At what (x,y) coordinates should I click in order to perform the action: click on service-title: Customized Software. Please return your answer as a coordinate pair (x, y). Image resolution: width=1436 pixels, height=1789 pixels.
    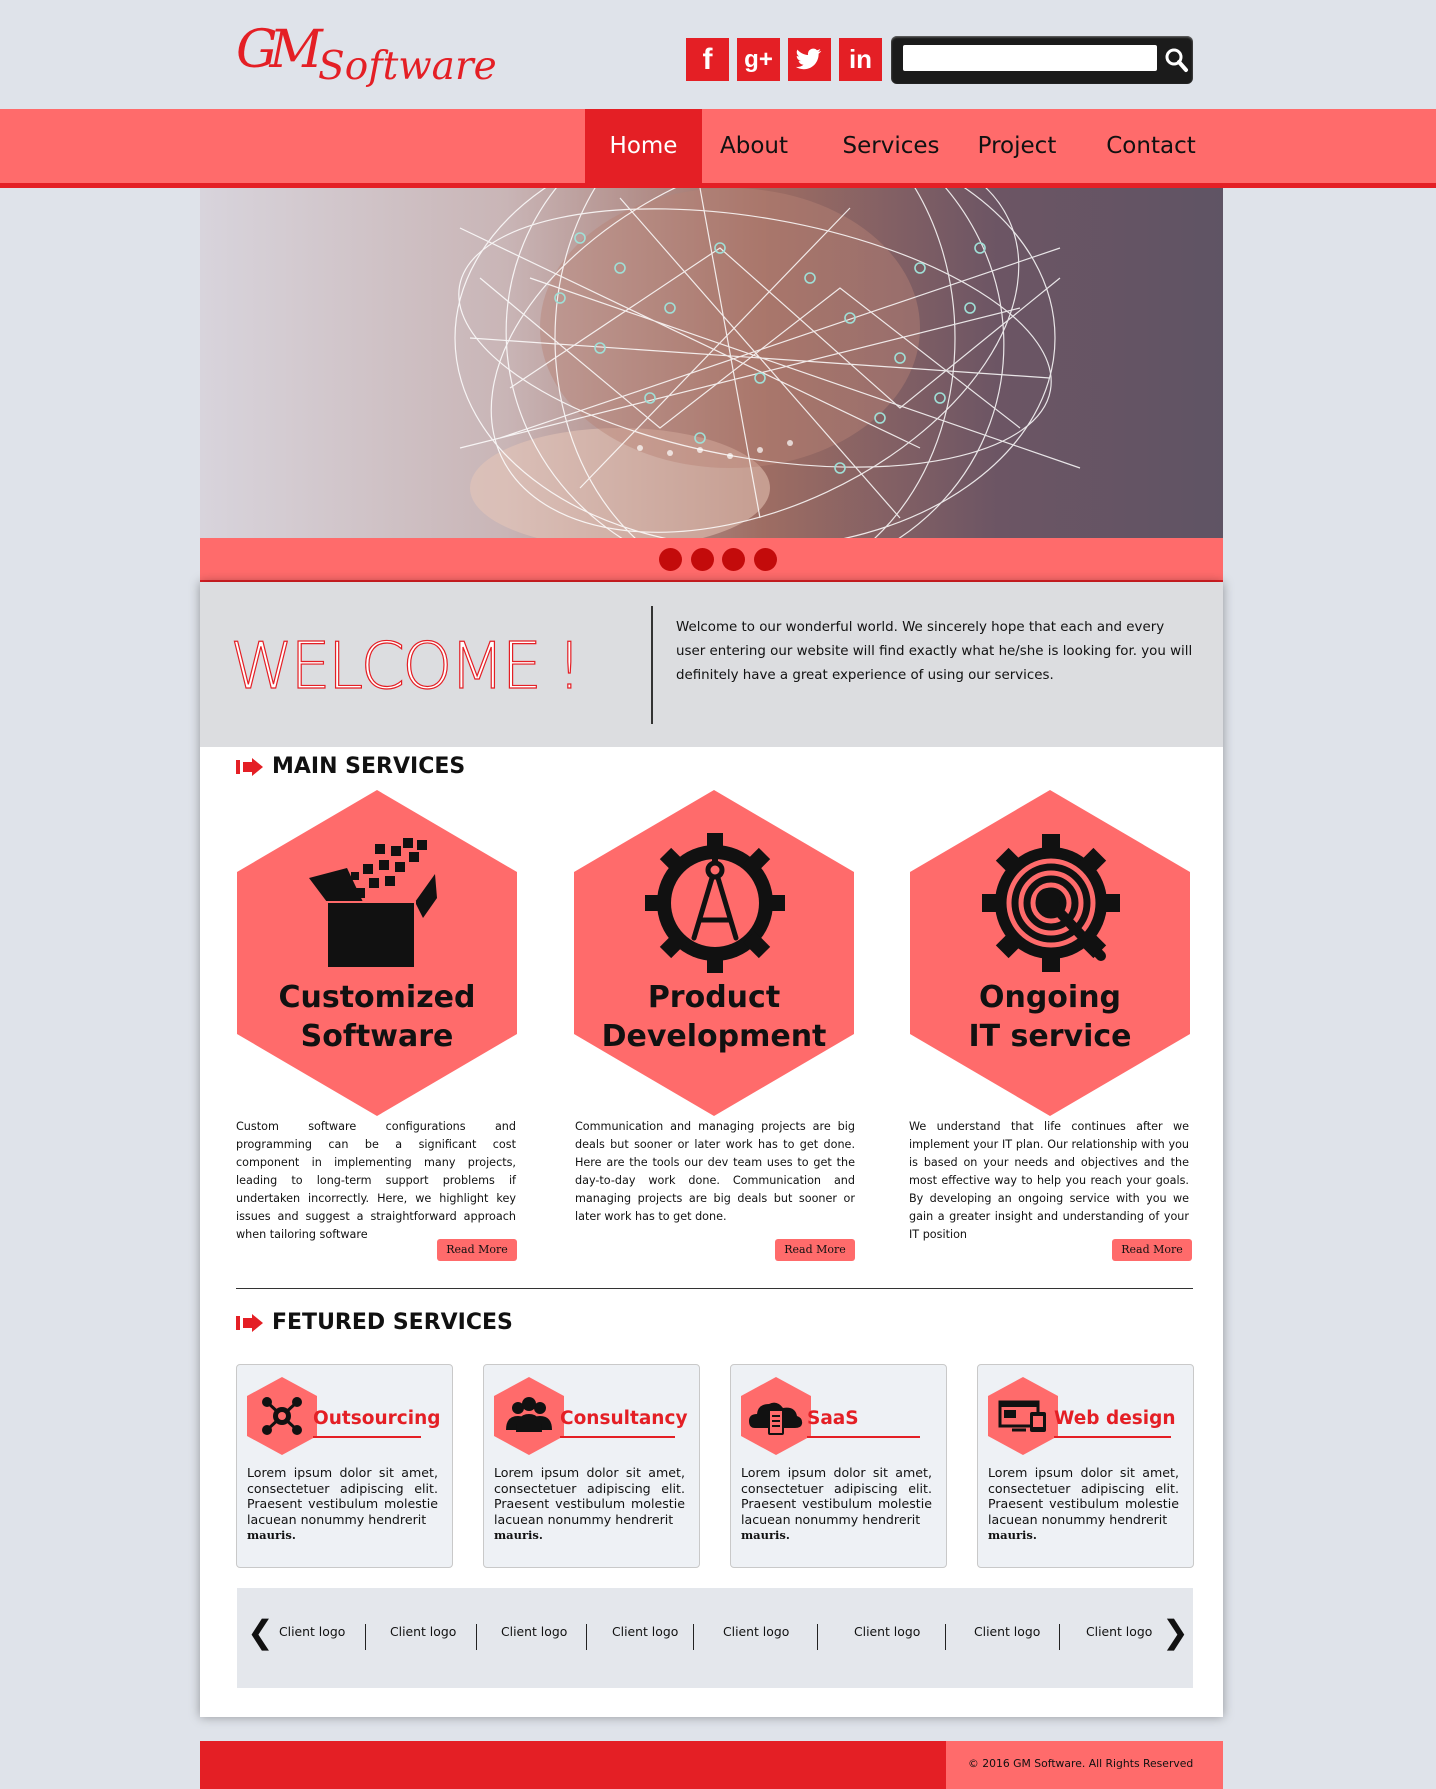
    Looking at the image, I should click on (377, 1017).